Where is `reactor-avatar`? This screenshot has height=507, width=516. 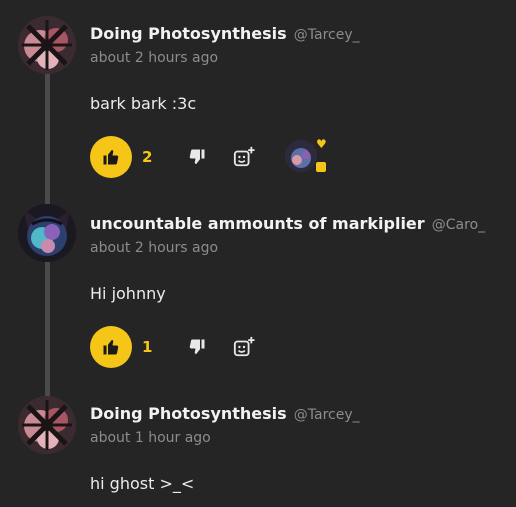 reactor-avatar is located at coordinates (301, 156).